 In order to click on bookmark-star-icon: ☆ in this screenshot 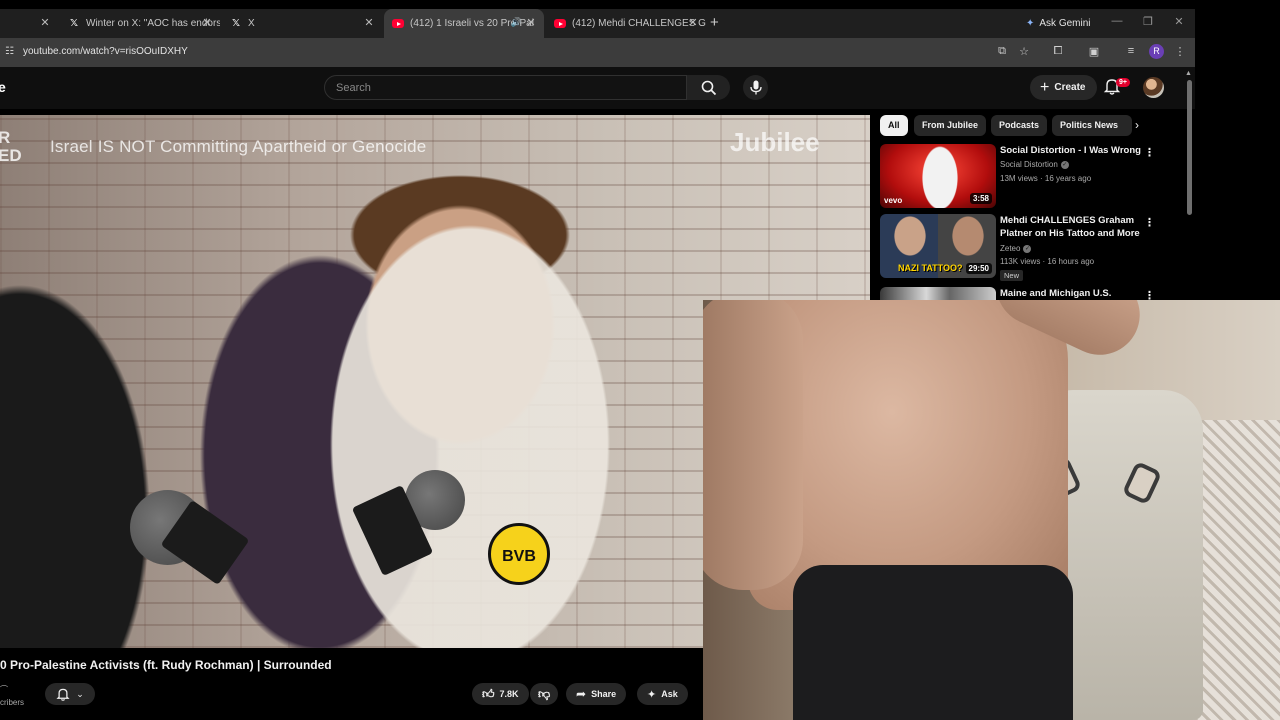, I will do `click(1024, 51)`.